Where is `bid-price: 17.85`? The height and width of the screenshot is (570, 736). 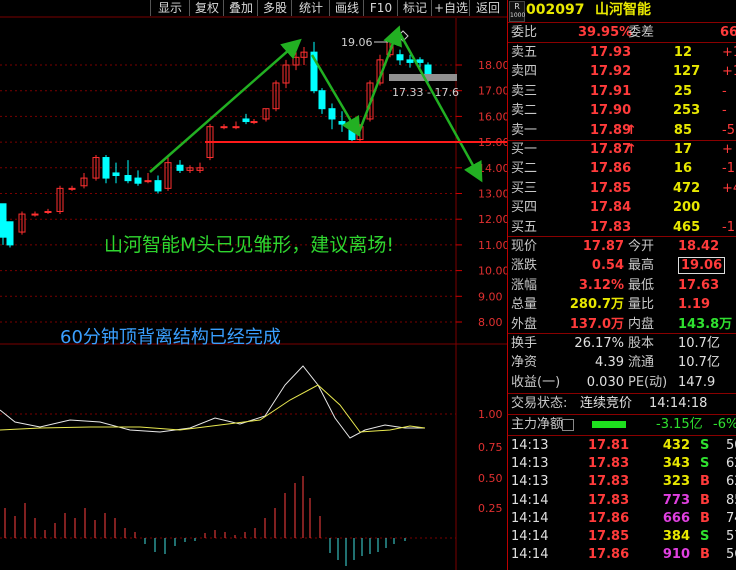
bid-price: 17.85 is located at coordinates (611, 188).